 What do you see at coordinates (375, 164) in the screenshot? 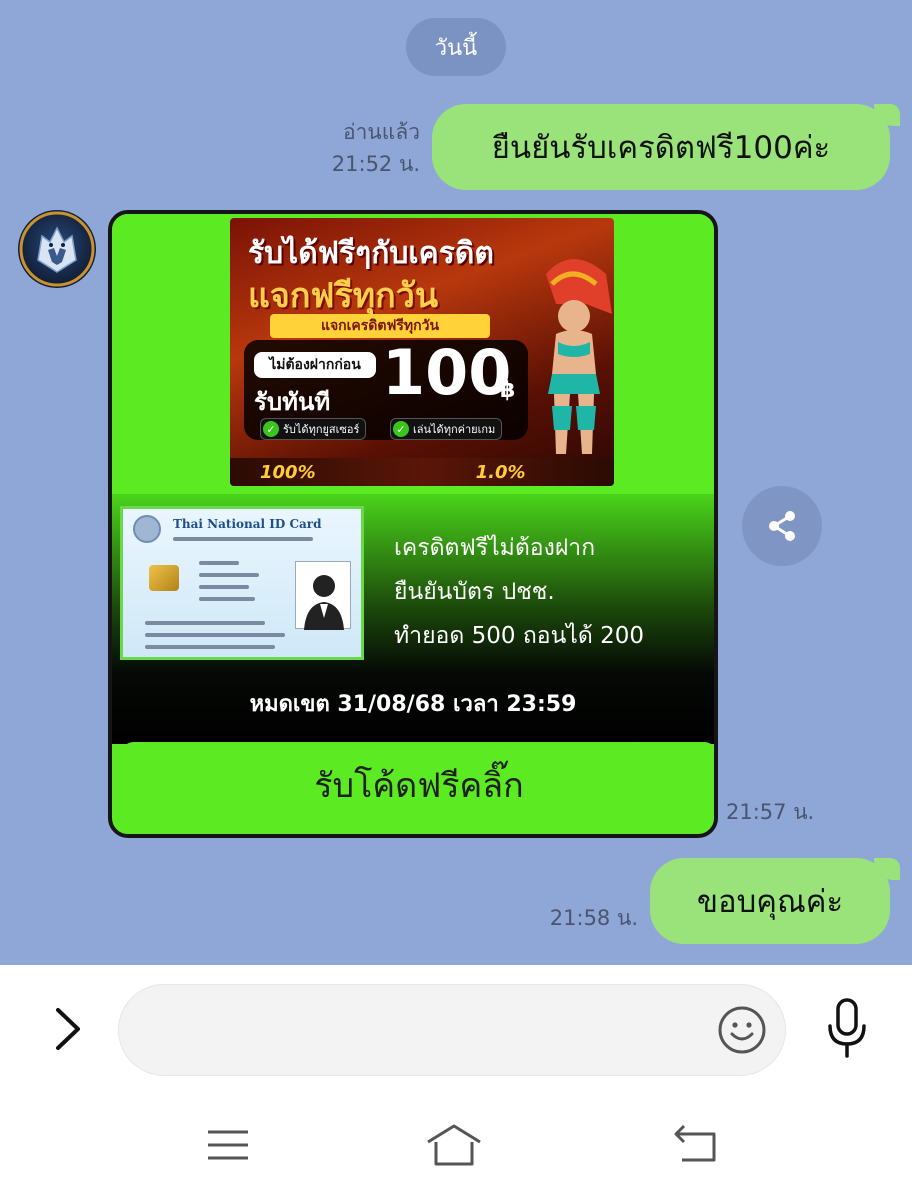
I see `message-time: 21:52 น.` at bounding box center [375, 164].